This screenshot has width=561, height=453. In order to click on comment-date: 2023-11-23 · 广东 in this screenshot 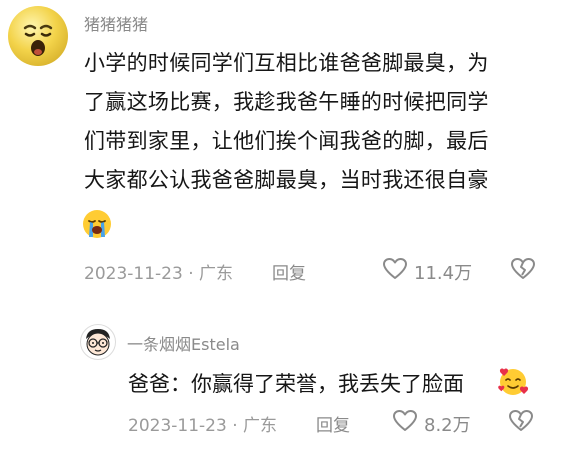, I will do `click(159, 274)`.